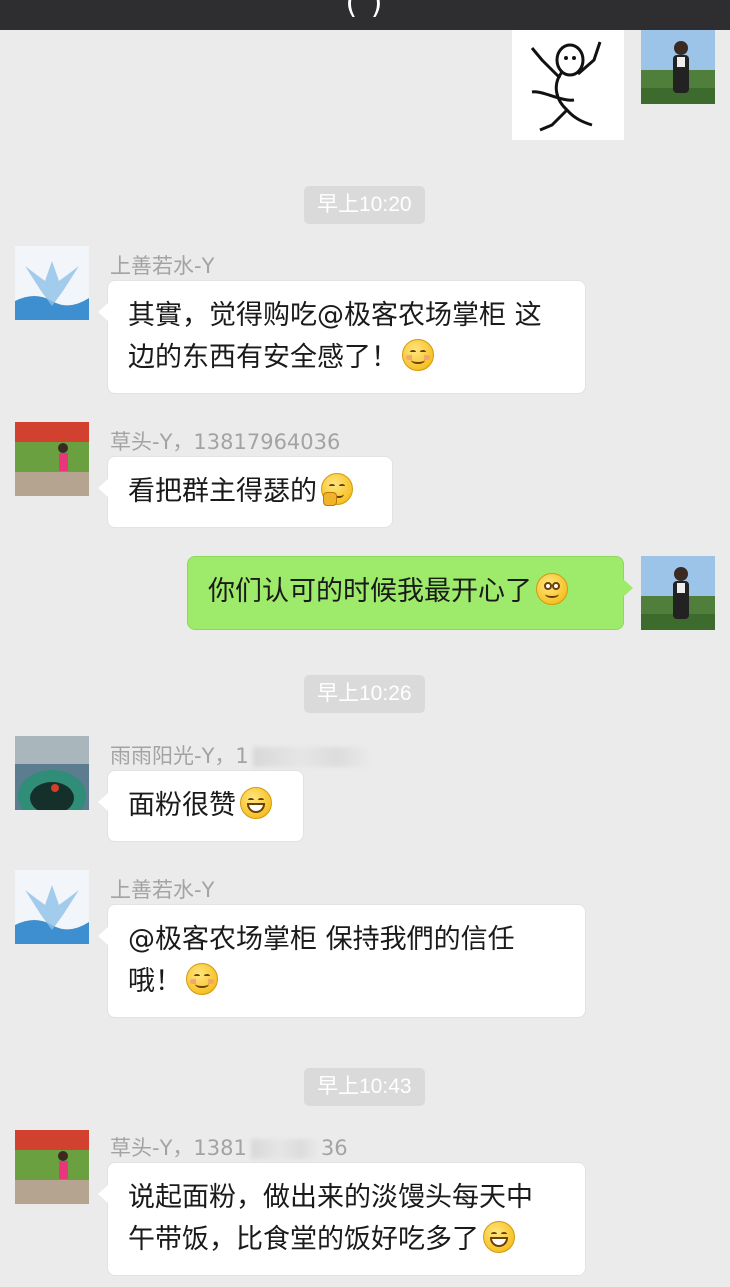 The height and width of the screenshot is (1287, 730). I want to click on message-line: 其實，觉得购吃@极客农场掌柜 这, so click(335, 315).